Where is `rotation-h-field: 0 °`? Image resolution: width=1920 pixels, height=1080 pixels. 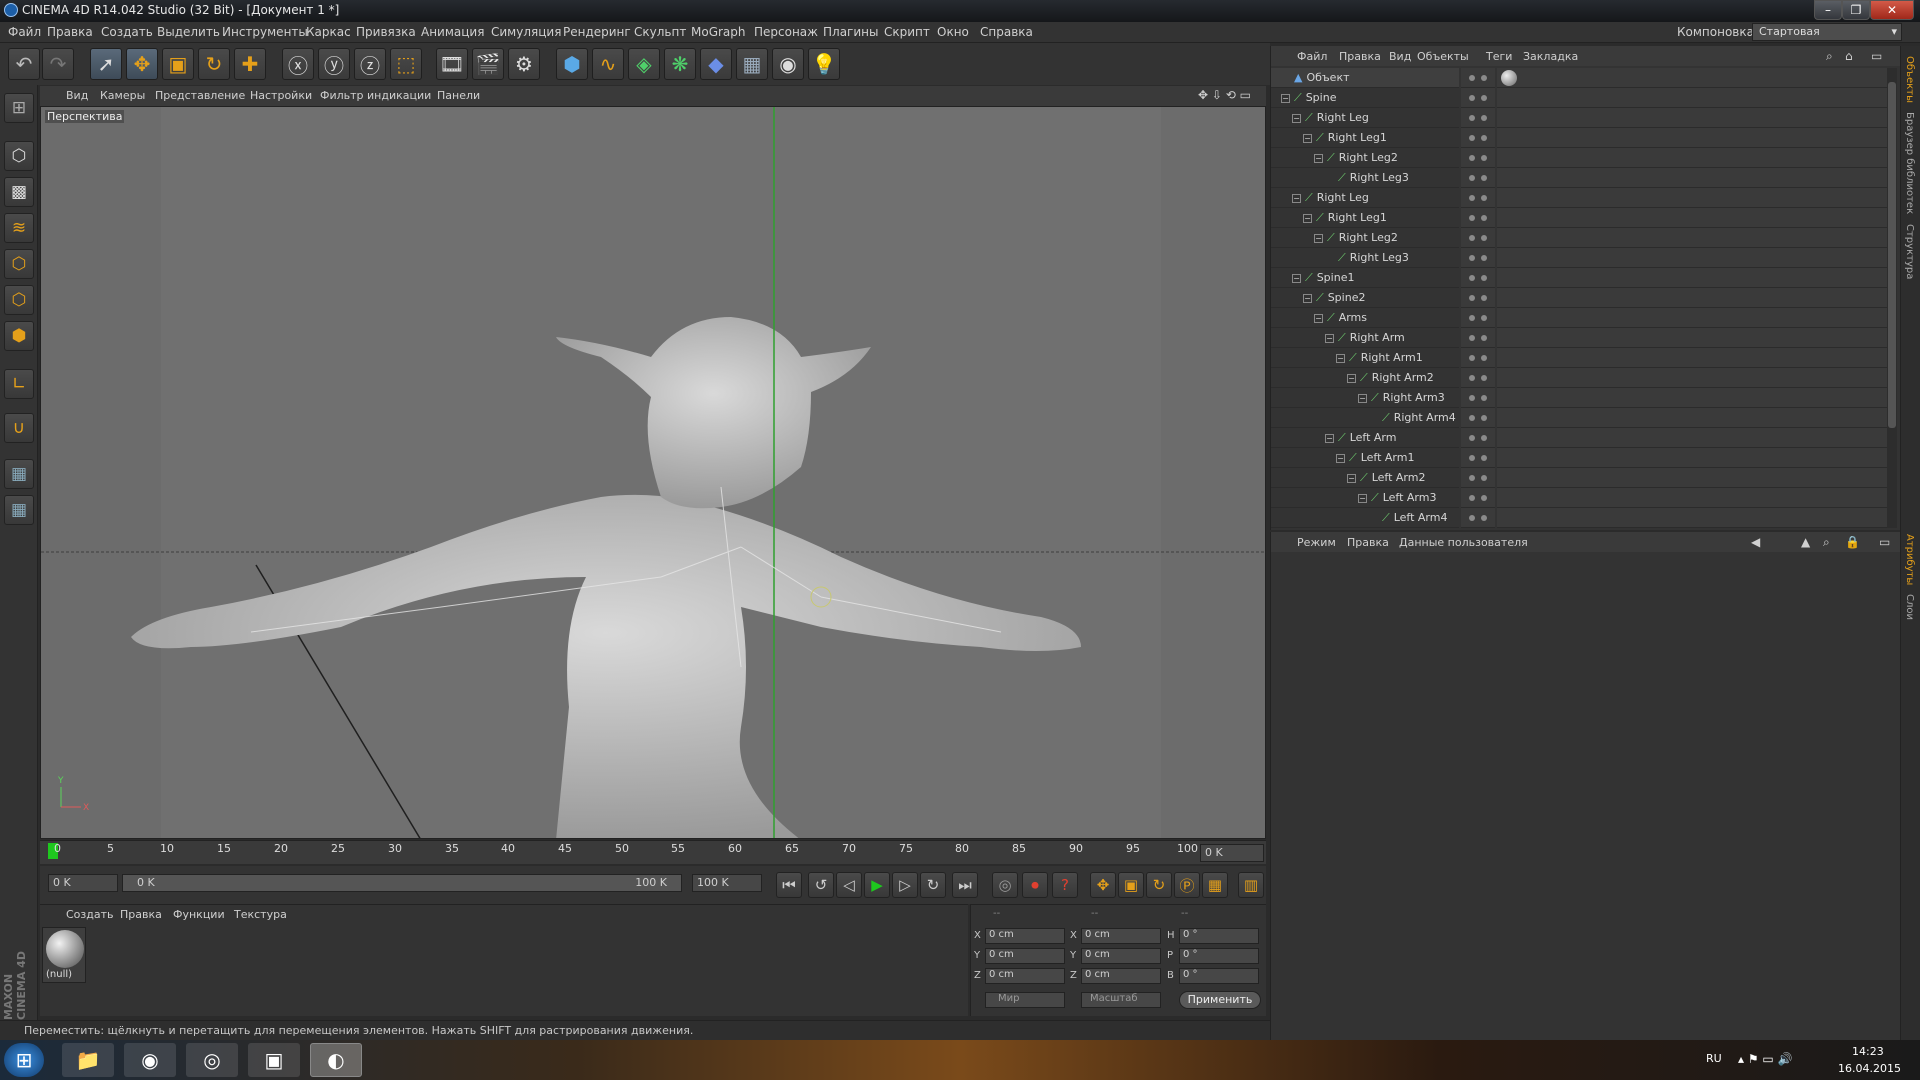 rotation-h-field: 0 ° is located at coordinates (1219, 936).